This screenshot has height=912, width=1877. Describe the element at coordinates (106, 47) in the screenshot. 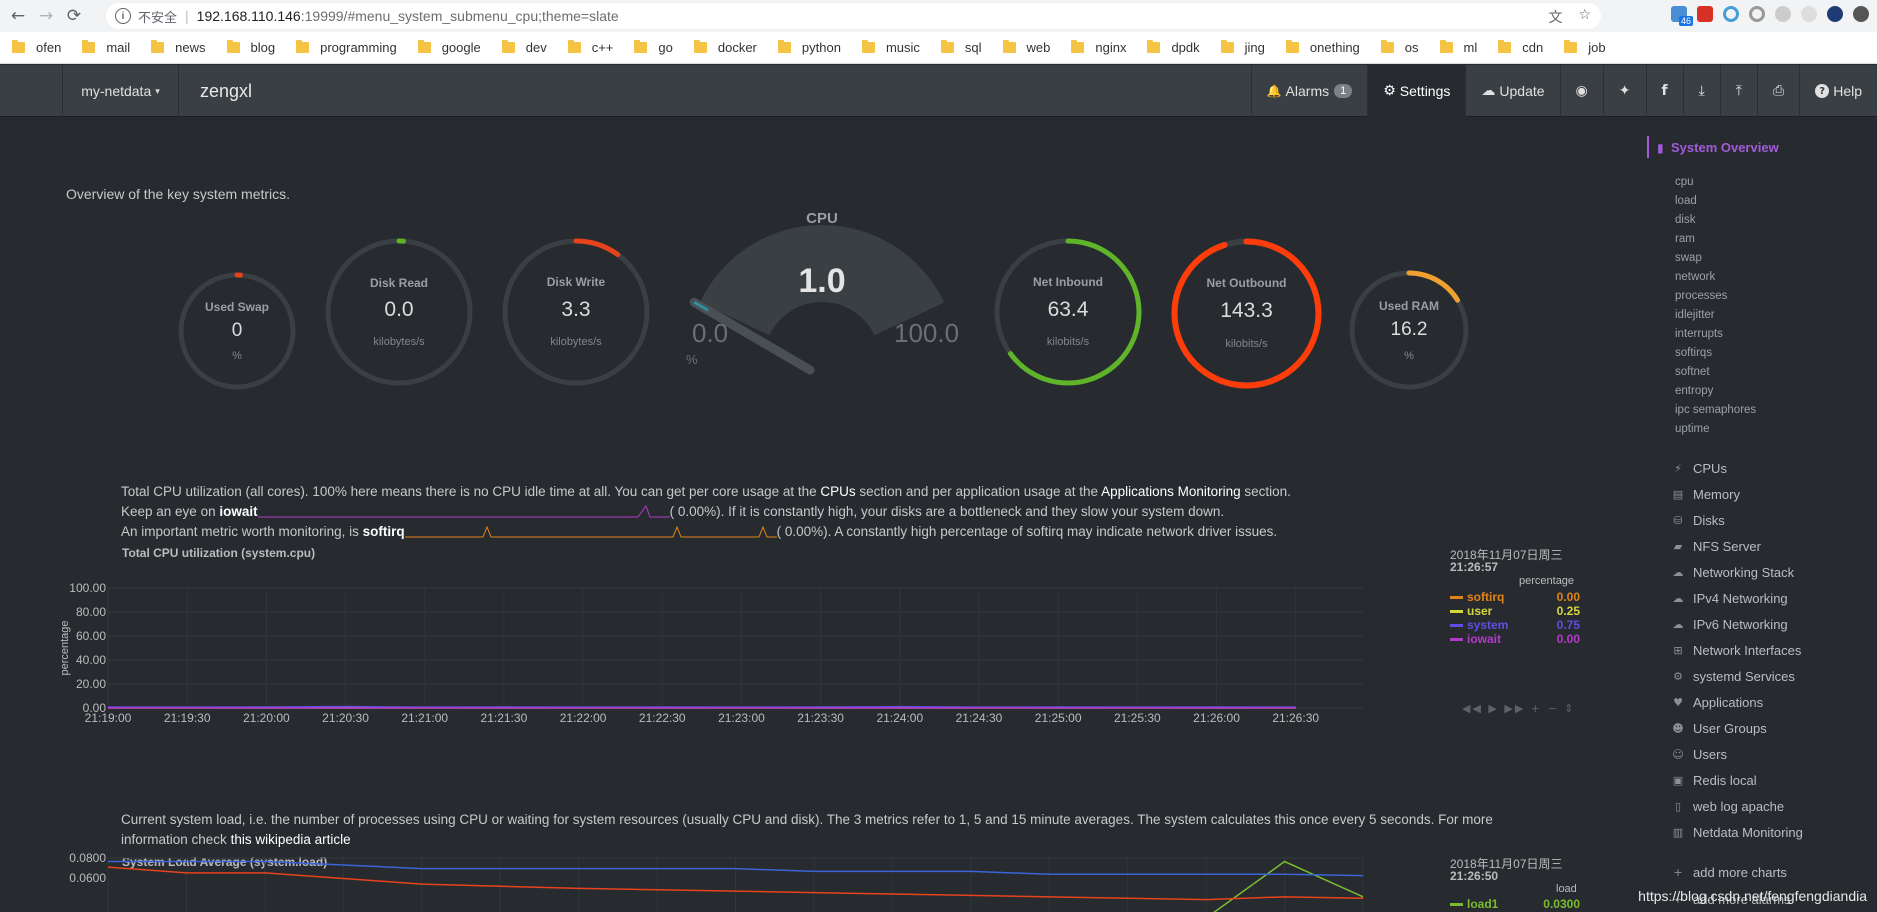

I see `bookmark-mail: mail` at that location.